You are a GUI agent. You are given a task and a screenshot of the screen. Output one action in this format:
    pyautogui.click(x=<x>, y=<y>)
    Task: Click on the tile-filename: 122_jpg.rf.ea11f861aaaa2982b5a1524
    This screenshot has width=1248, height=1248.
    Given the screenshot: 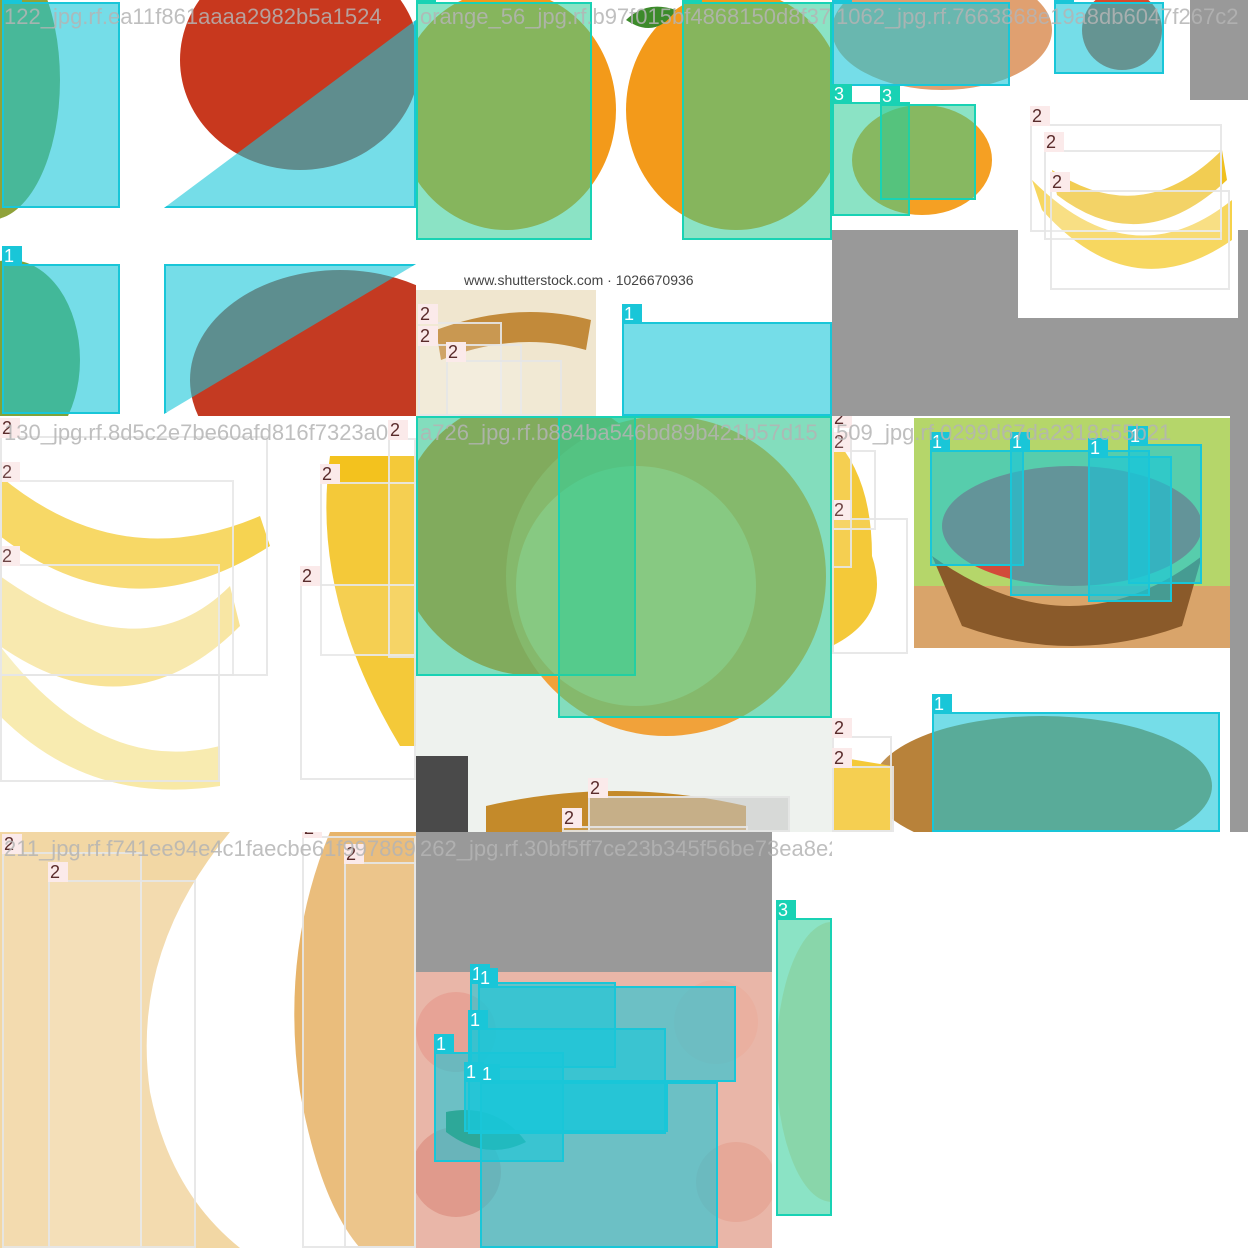 What is the action you would take?
    pyautogui.click(x=193, y=16)
    